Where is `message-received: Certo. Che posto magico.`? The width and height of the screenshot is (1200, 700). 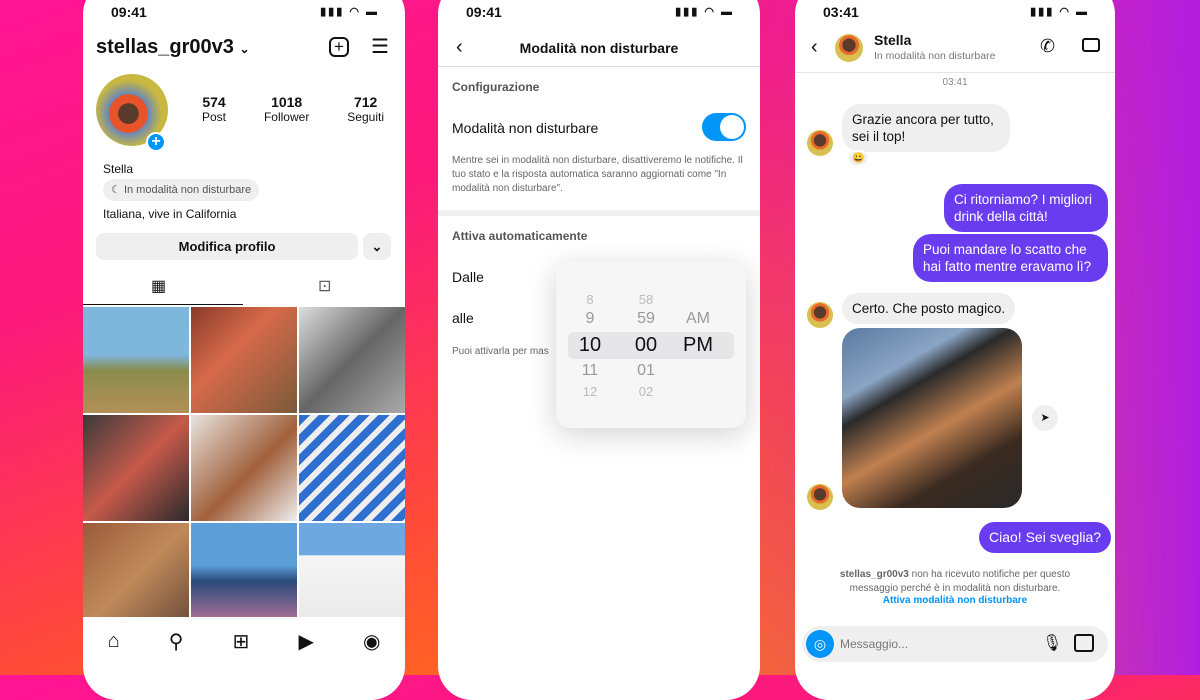 message-received: Certo. Che posto magico. is located at coordinates (929, 308).